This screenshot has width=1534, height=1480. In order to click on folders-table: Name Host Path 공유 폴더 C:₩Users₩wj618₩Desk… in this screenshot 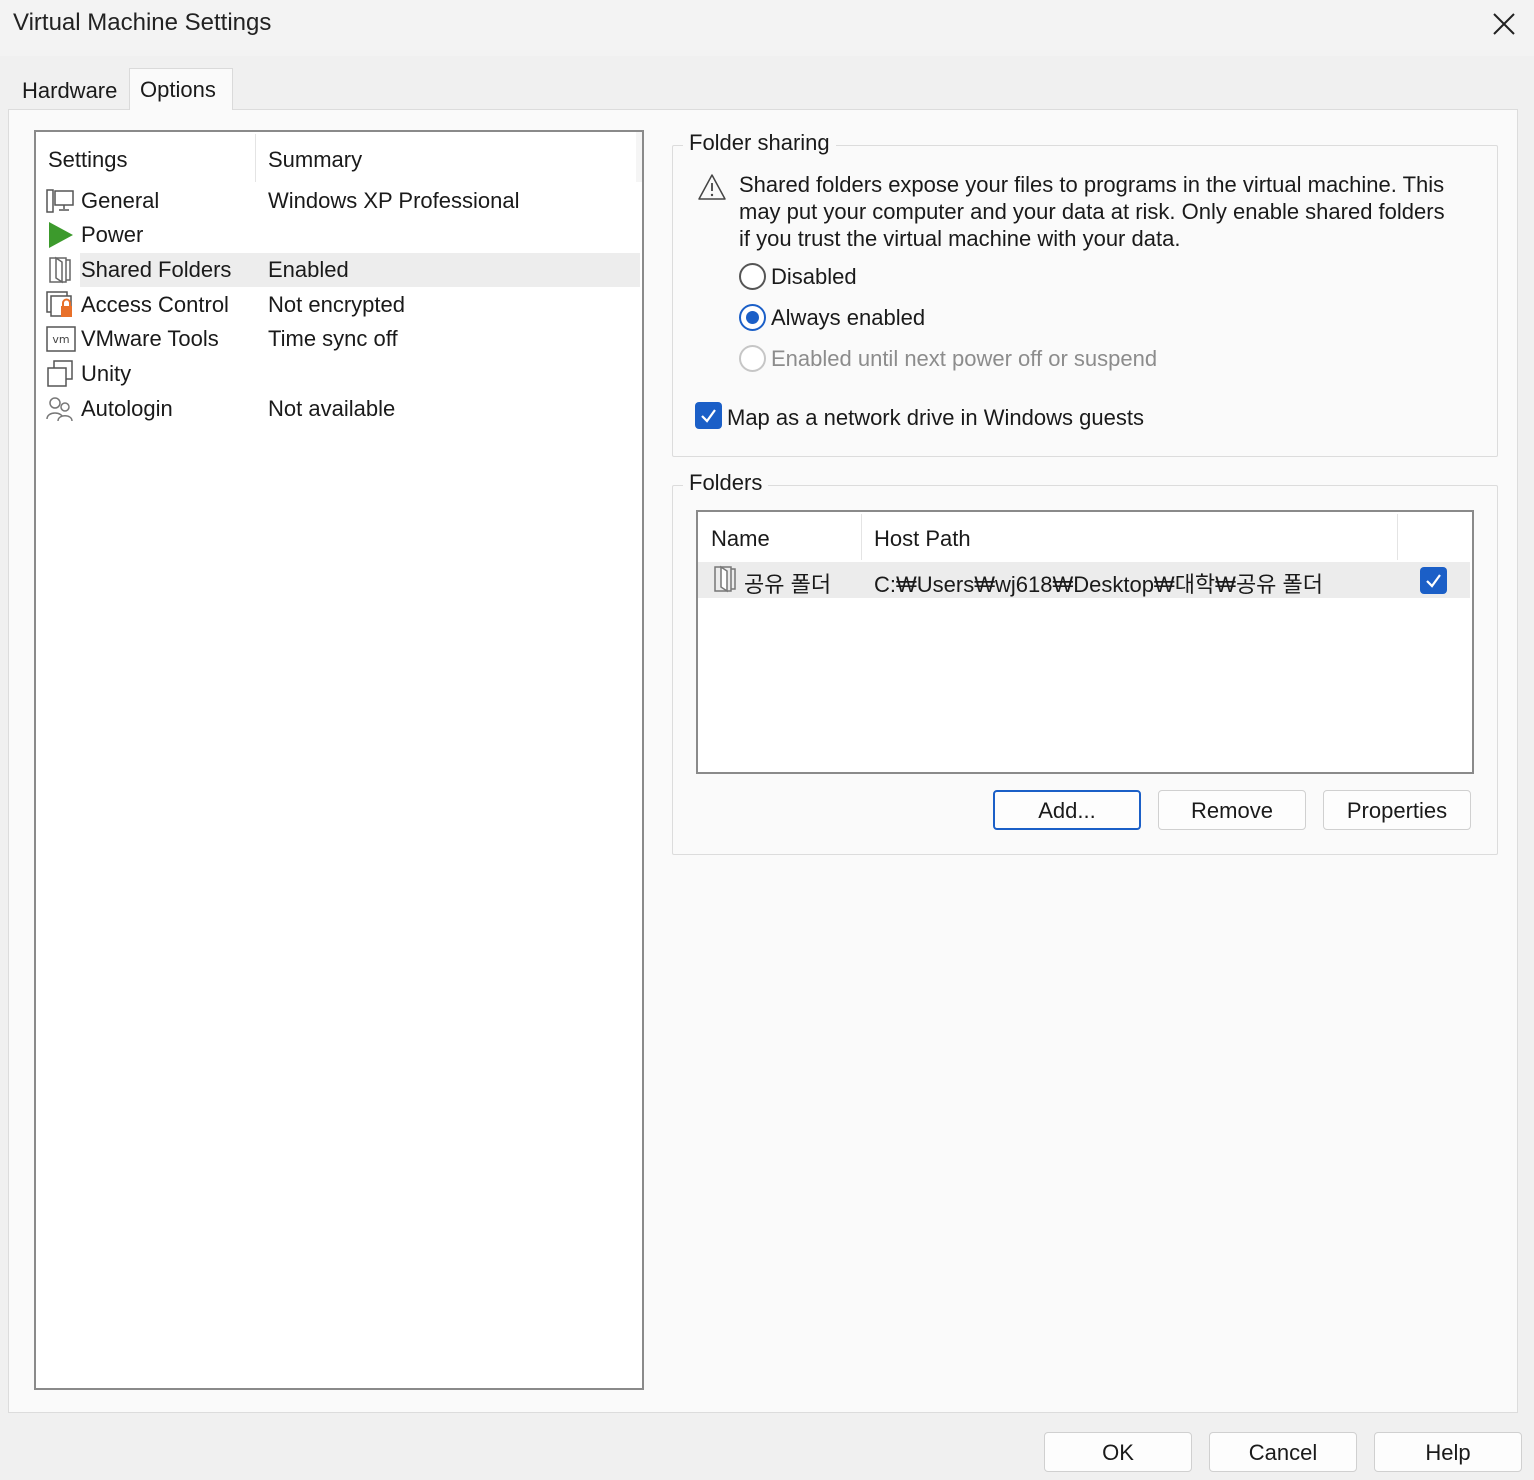, I will do `click(1085, 642)`.